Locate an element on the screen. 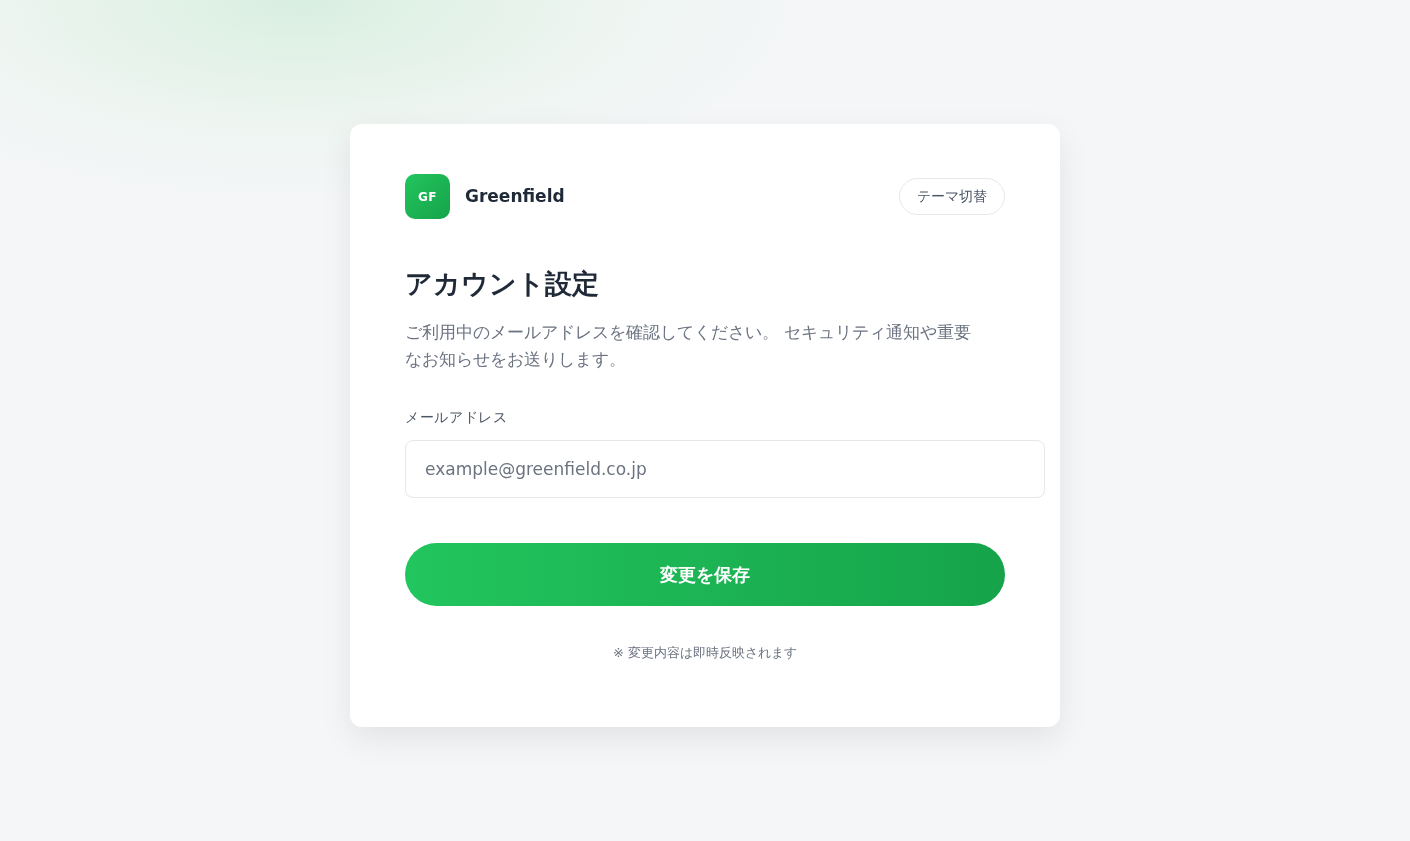  email-field: example@greenfield.co.jp is located at coordinates (725, 468).